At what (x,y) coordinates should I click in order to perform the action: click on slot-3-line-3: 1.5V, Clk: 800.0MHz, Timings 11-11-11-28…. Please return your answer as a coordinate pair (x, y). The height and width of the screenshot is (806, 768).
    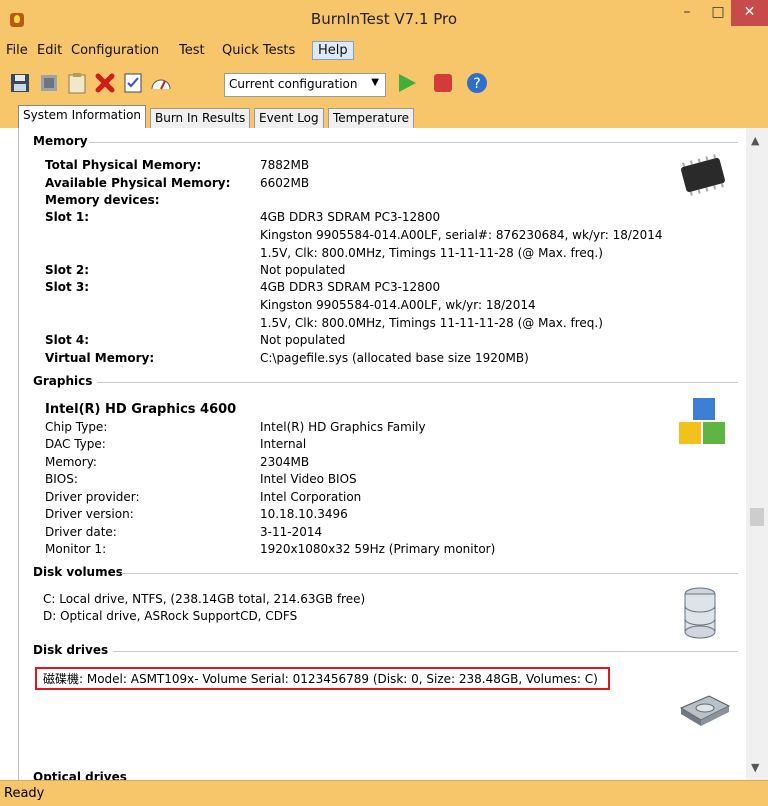
    Looking at the image, I should click on (431, 323).